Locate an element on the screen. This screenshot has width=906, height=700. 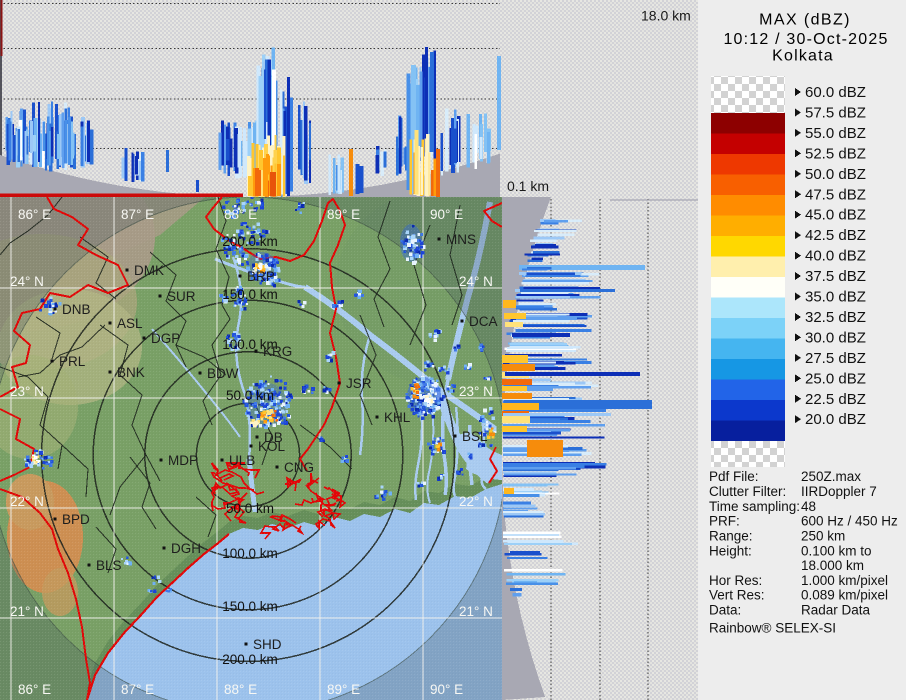
svg-text: 1.000 km/pixel is located at coordinates (844, 580).